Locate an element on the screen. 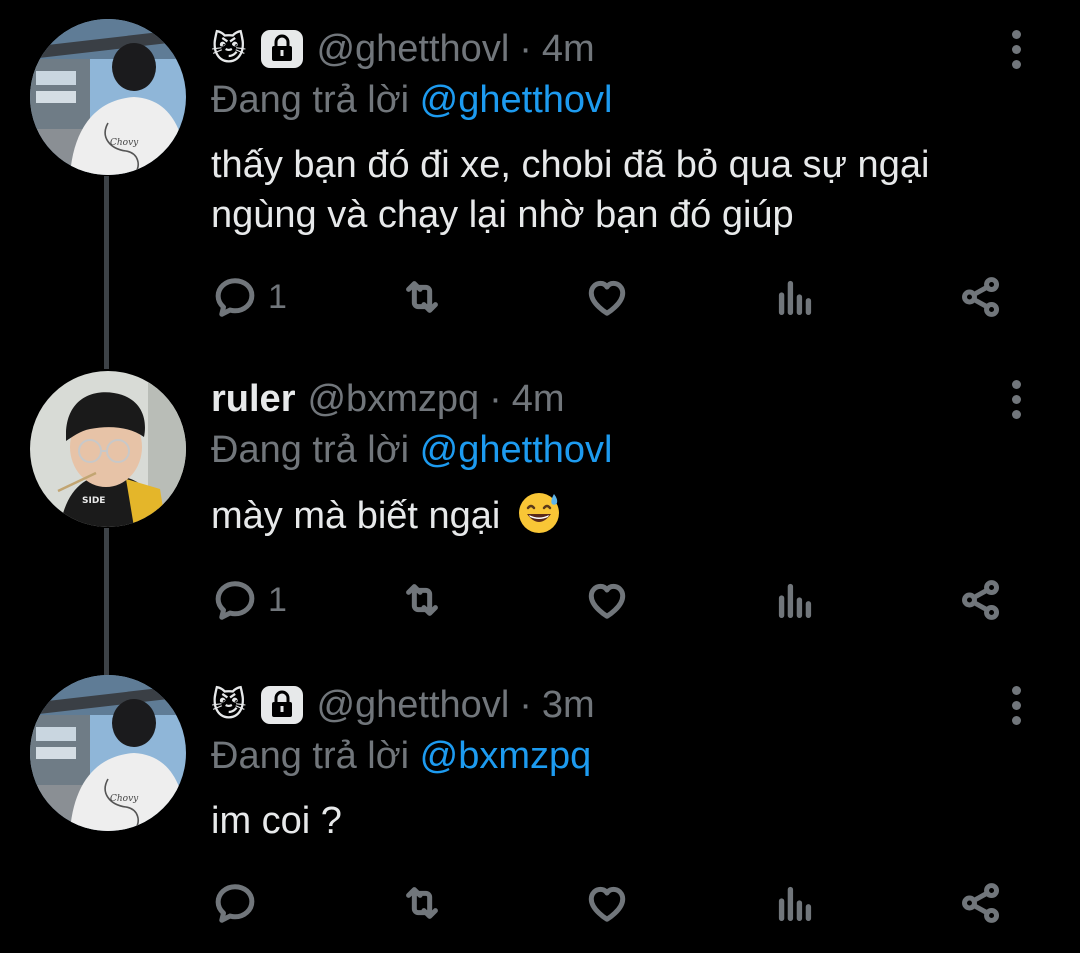  tweet-header: ruler @bxmzpq · 4m is located at coordinates (388, 399).